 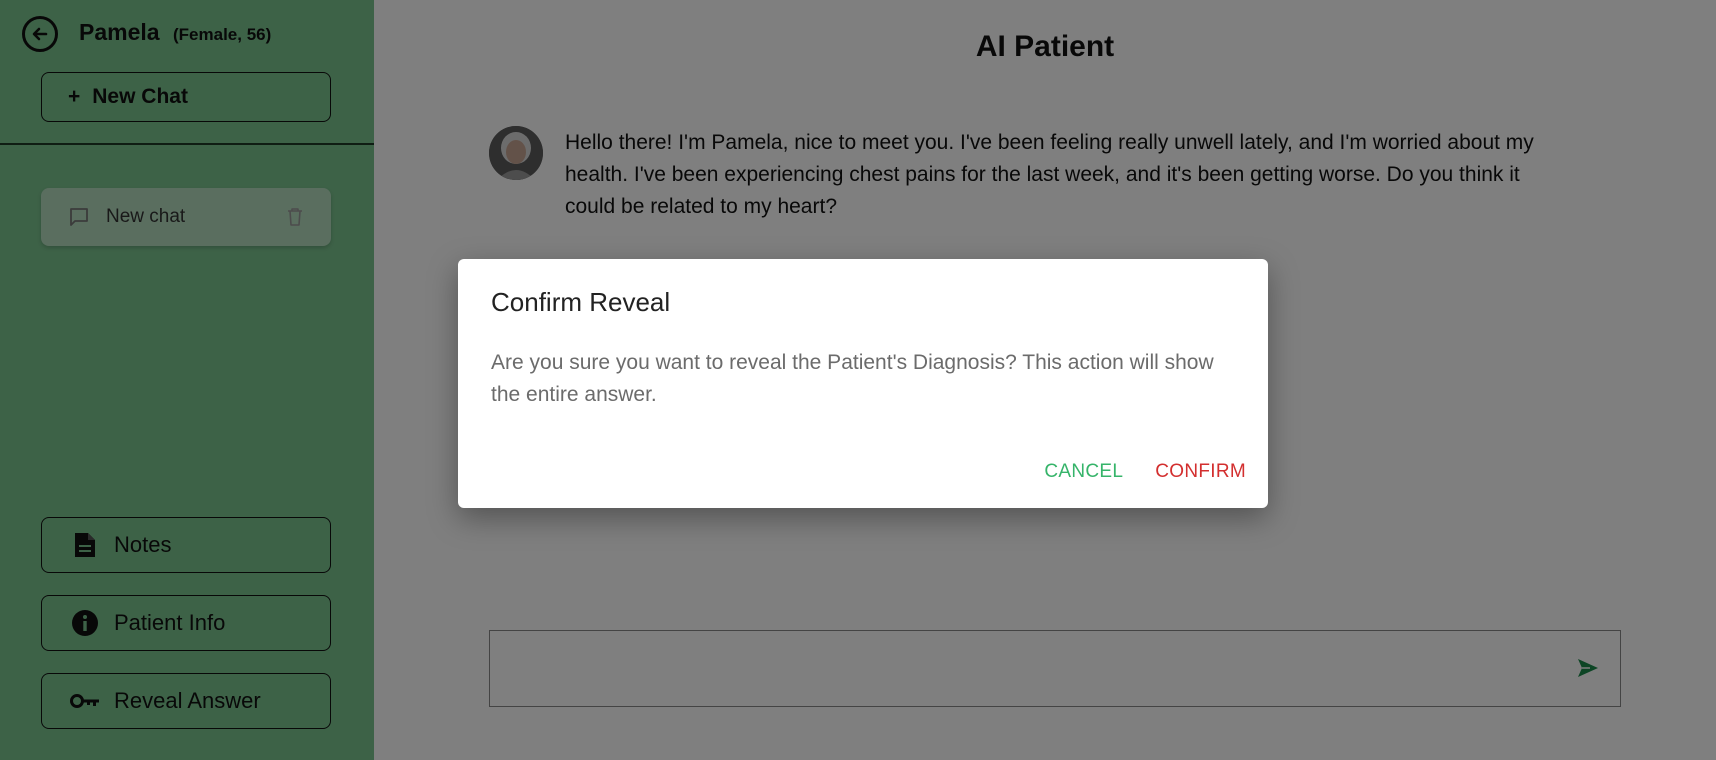 I want to click on dialog-title: Confirm Reveal, so click(x=581, y=302).